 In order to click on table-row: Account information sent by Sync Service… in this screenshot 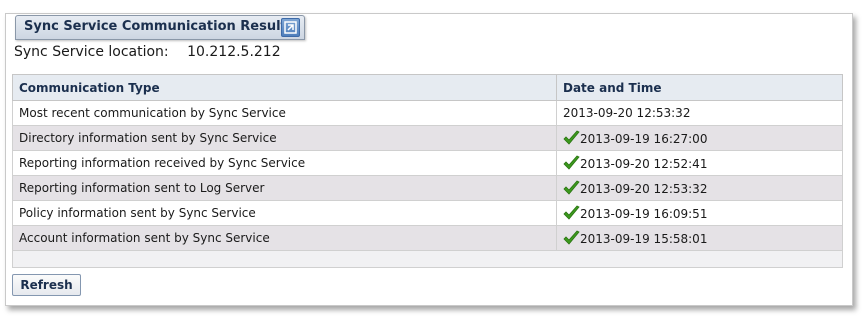, I will do `click(427, 238)`.